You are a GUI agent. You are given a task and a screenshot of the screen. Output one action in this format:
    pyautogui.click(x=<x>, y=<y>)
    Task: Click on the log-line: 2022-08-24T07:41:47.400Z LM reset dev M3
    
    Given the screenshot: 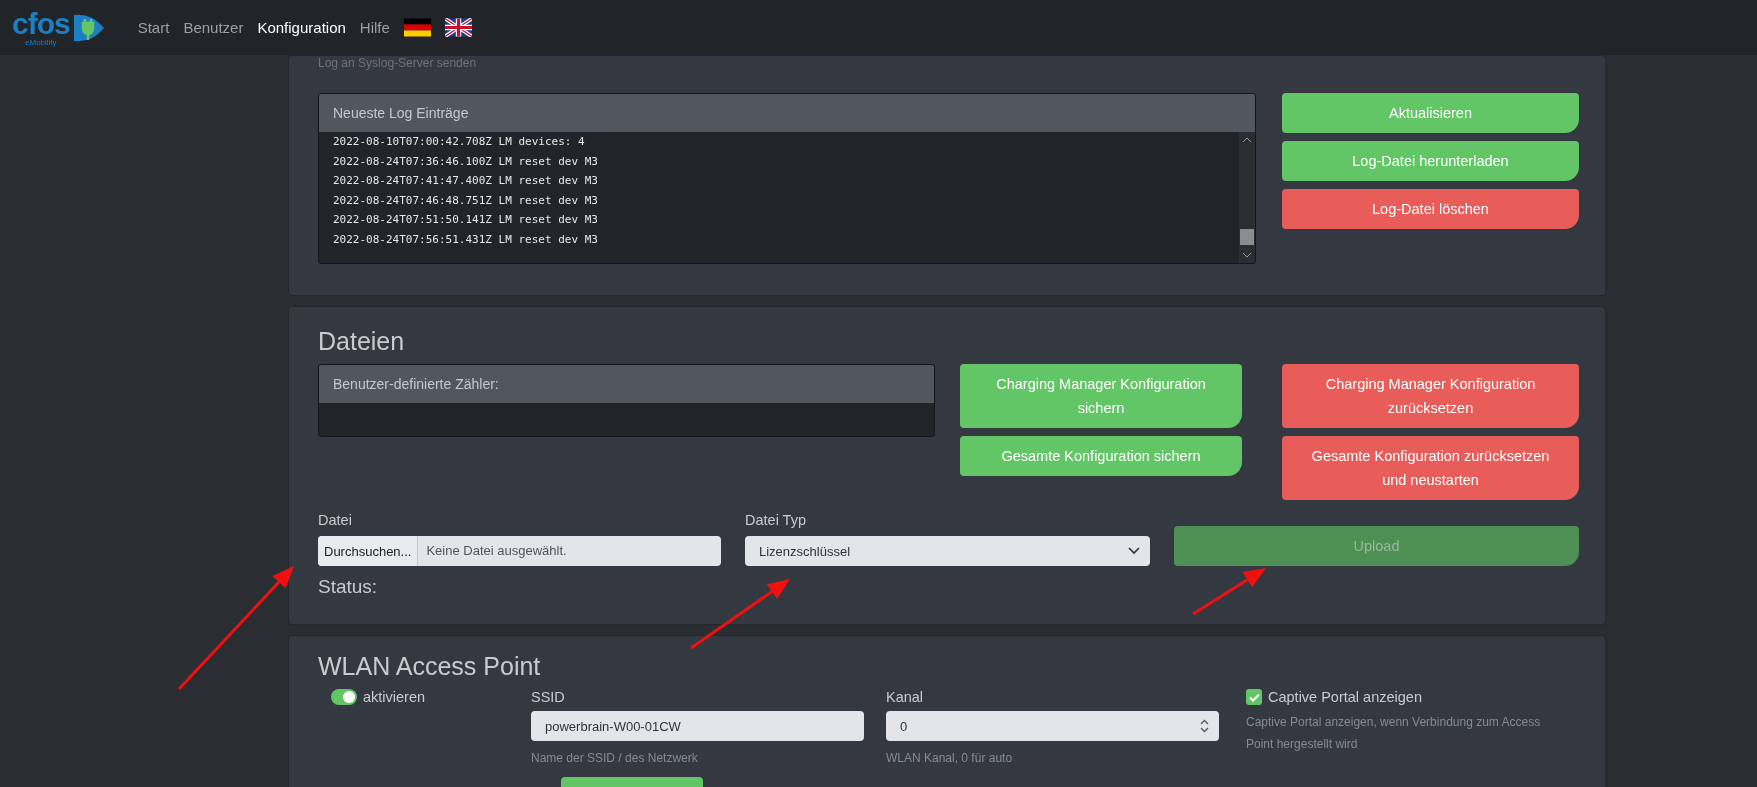 What is the action you would take?
    pyautogui.click(x=466, y=181)
    